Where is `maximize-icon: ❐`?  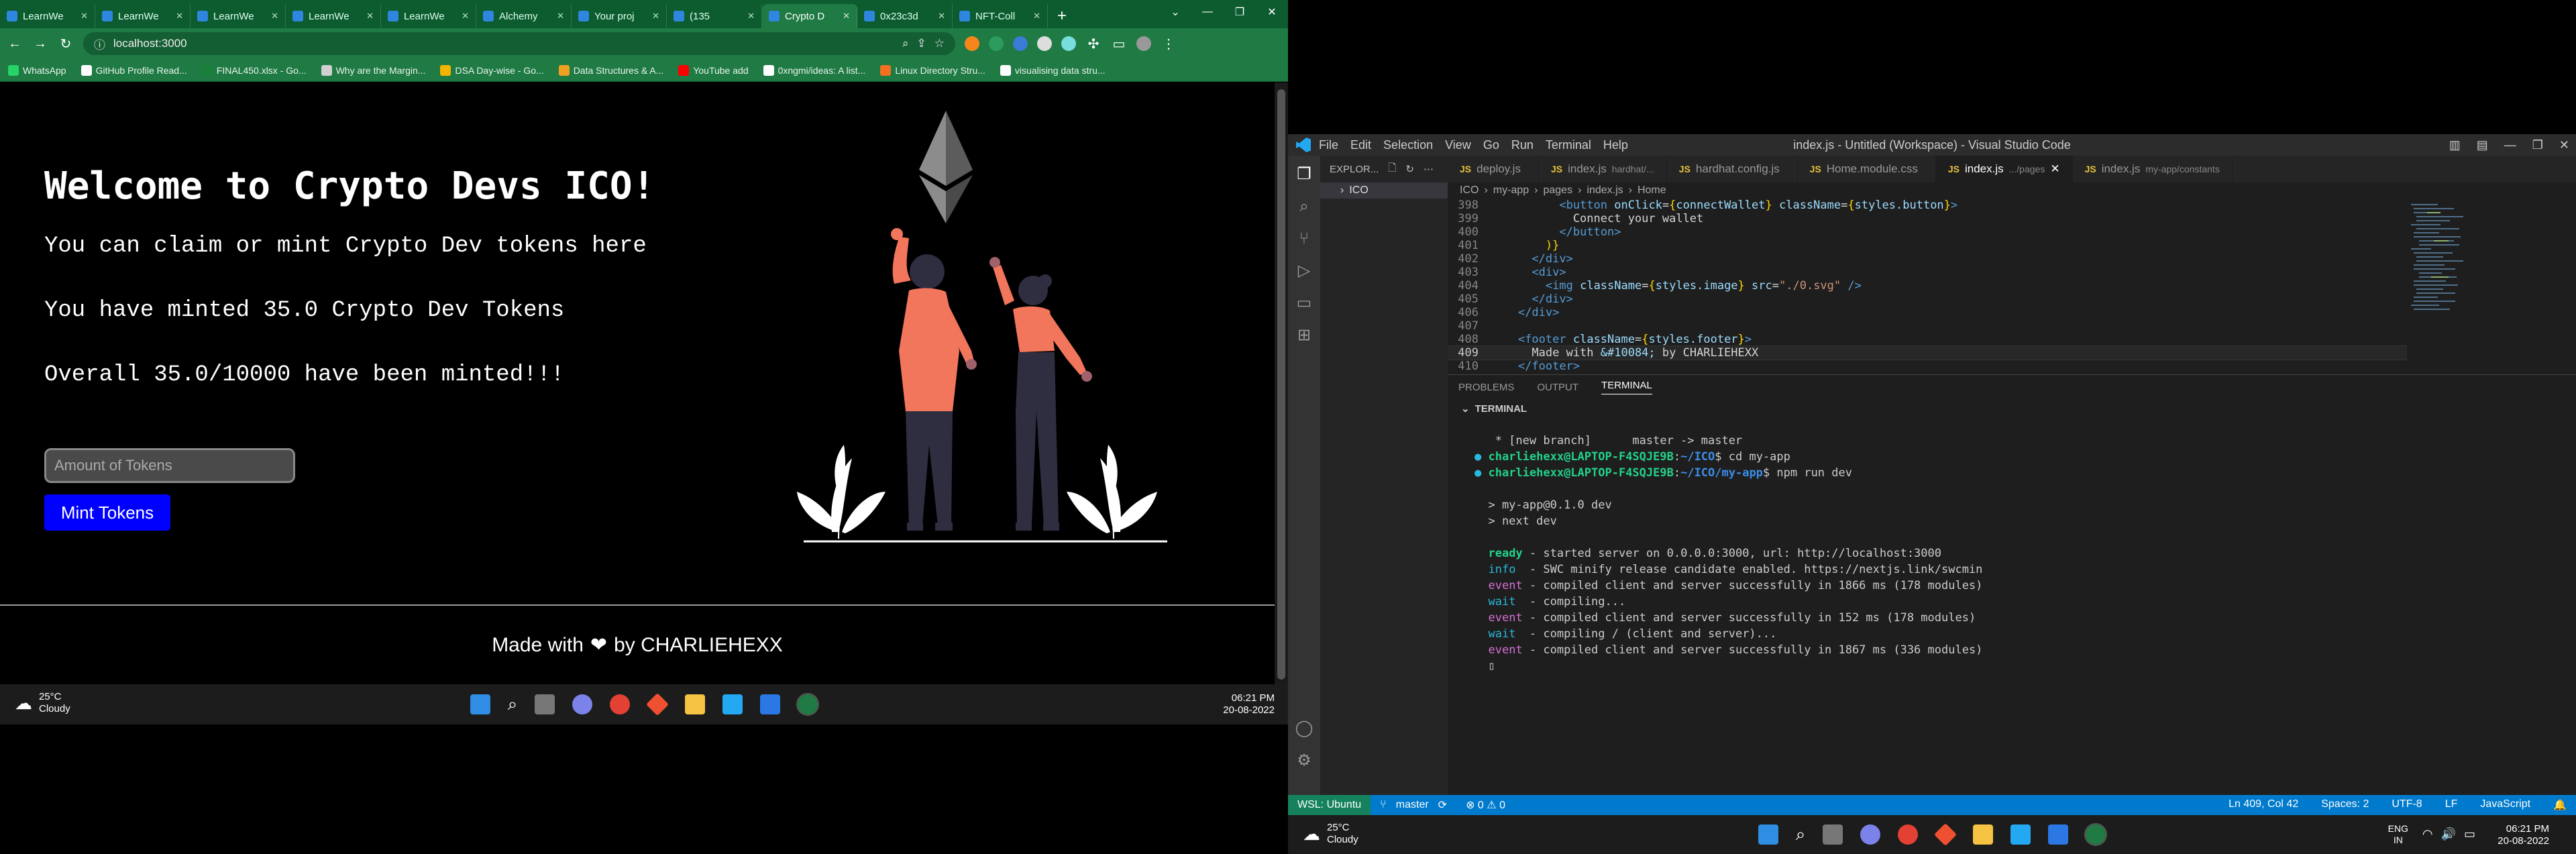 maximize-icon: ❐ is located at coordinates (1240, 12).